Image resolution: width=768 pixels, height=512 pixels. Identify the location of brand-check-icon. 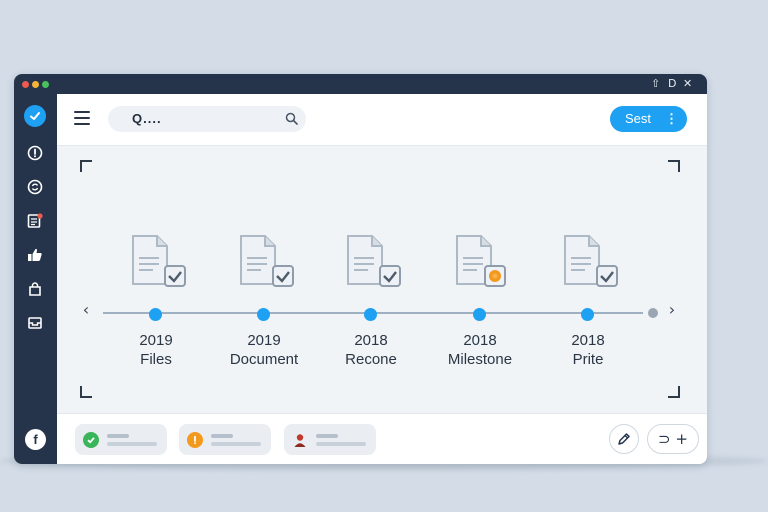
(35, 116).